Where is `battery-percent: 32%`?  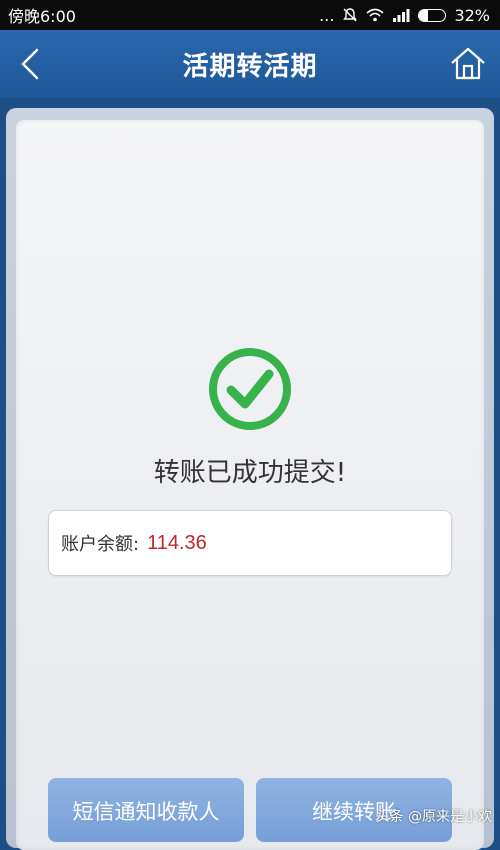
battery-percent: 32% is located at coordinates (472, 15).